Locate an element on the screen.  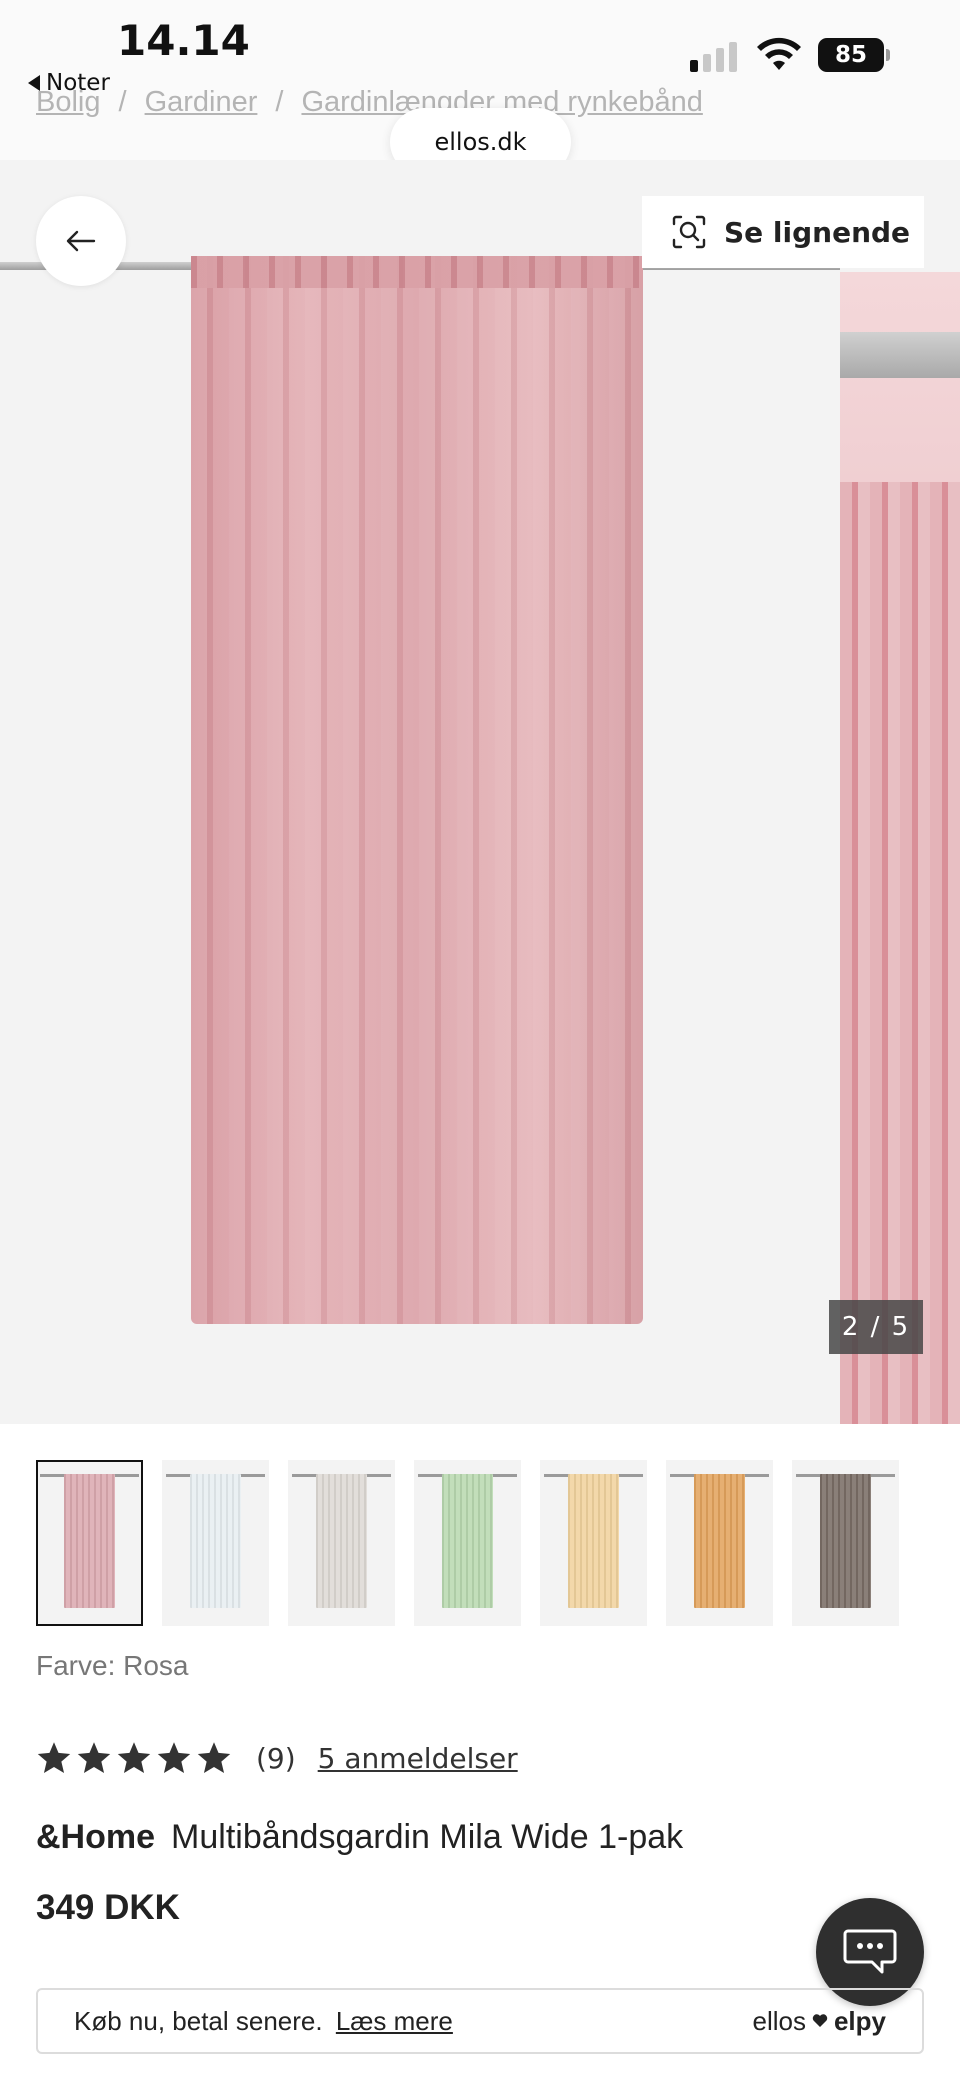
visual-search-icon is located at coordinates (689, 232).